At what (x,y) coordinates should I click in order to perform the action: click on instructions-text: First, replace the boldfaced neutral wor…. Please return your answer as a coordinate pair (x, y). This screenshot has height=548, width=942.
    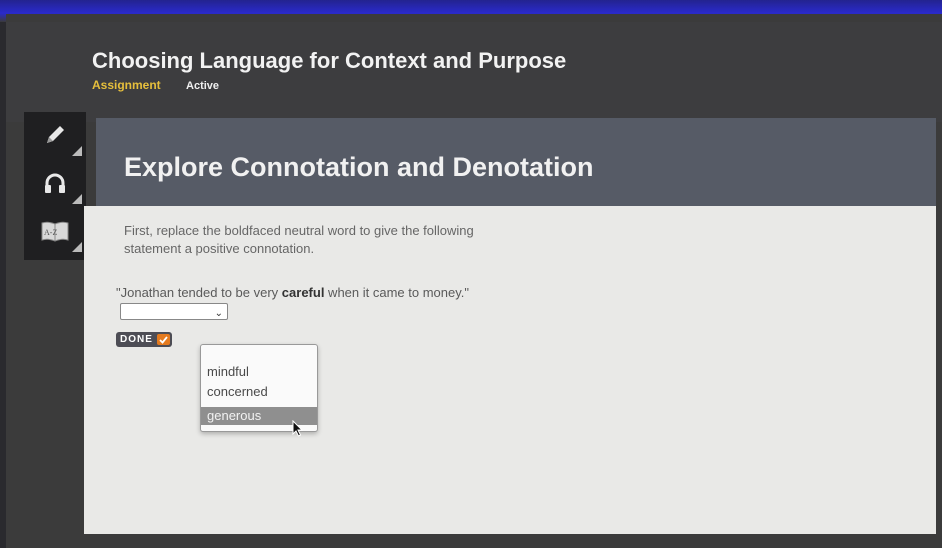
    Looking at the image, I should click on (299, 239).